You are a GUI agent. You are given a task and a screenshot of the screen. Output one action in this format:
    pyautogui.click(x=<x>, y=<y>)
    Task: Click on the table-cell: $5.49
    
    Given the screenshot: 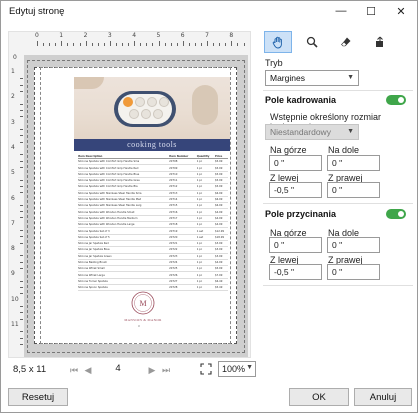 What is the action you would take?
    pyautogui.click(x=221, y=288)
    